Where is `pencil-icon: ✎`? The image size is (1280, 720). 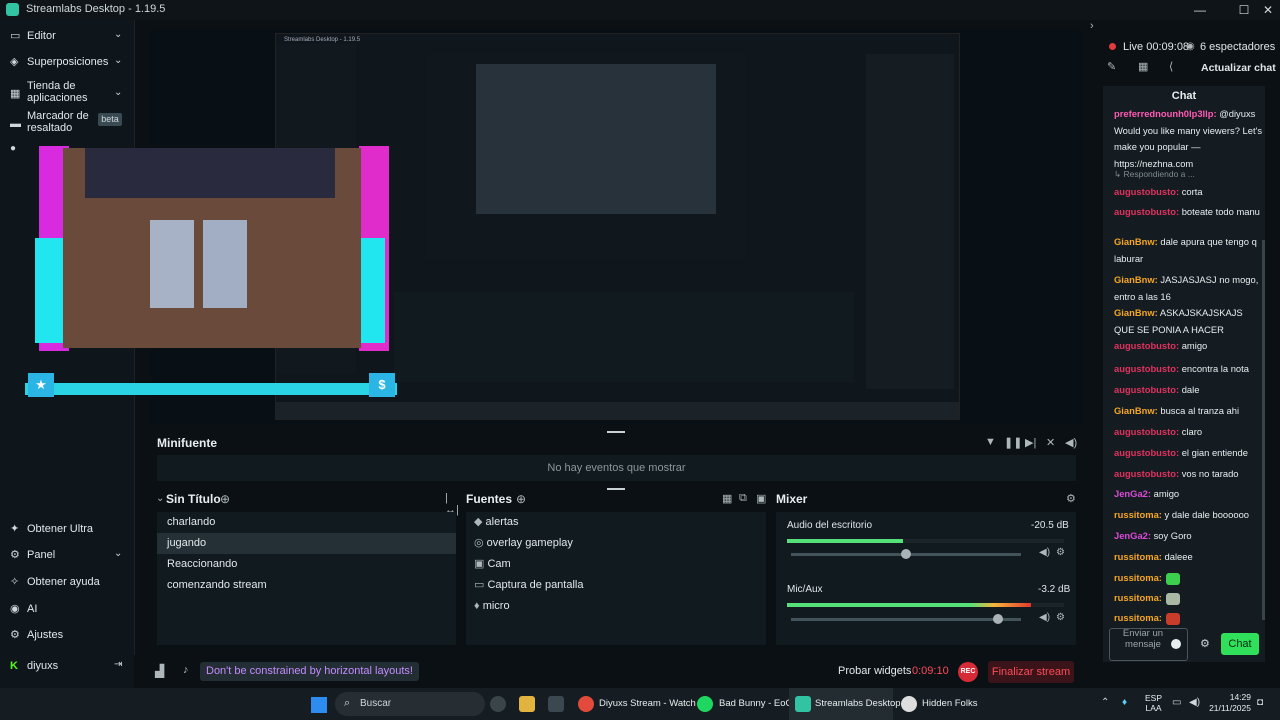 pencil-icon: ✎ is located at coordinates (1111, 66).